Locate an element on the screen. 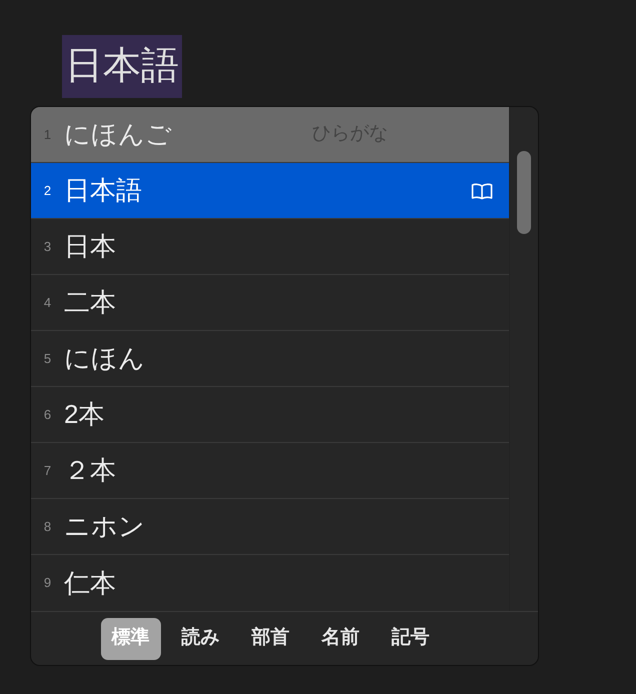  candidate-number: 2 is located at coordinates (47, 191).